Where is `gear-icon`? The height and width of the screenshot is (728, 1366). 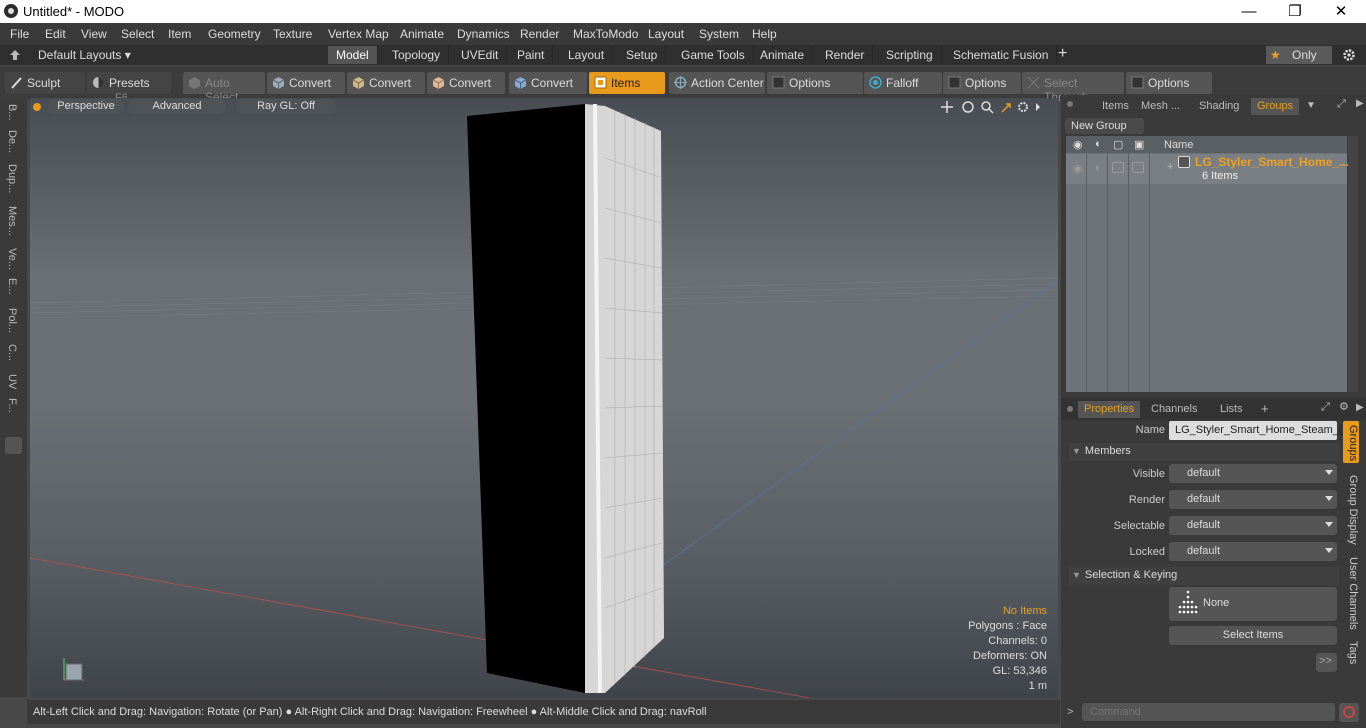
gear-icon is located at coordinates (1349, 55).